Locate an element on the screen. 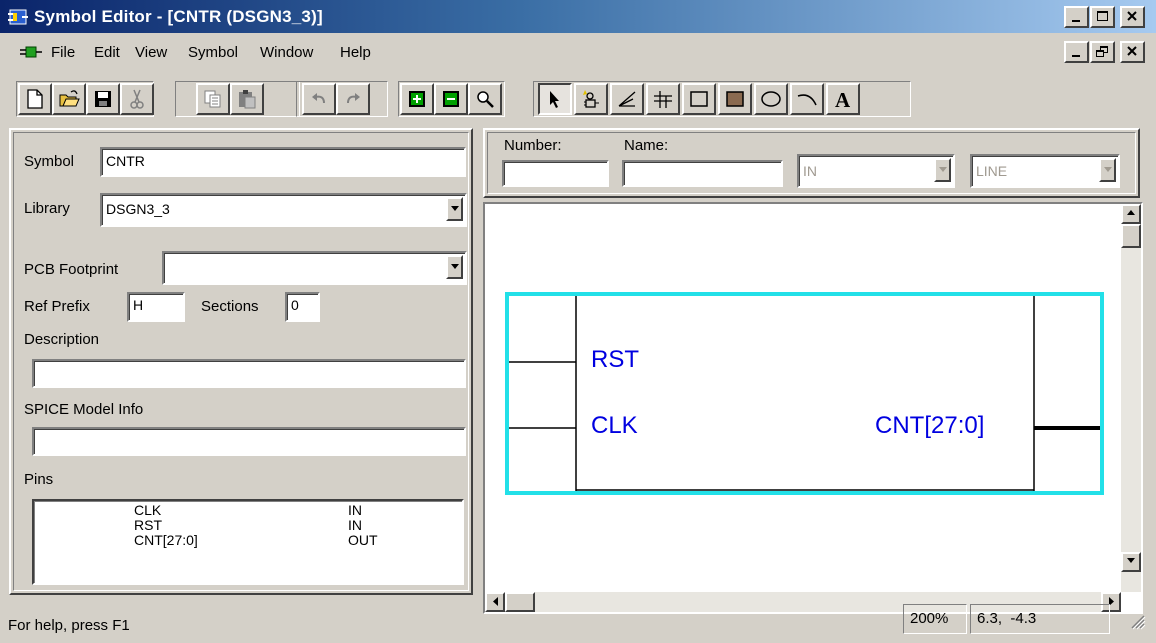 The height and width of the screenshot is (643, 1156). zoom-level-indicator: 200% is located at coordinates (935, 619).